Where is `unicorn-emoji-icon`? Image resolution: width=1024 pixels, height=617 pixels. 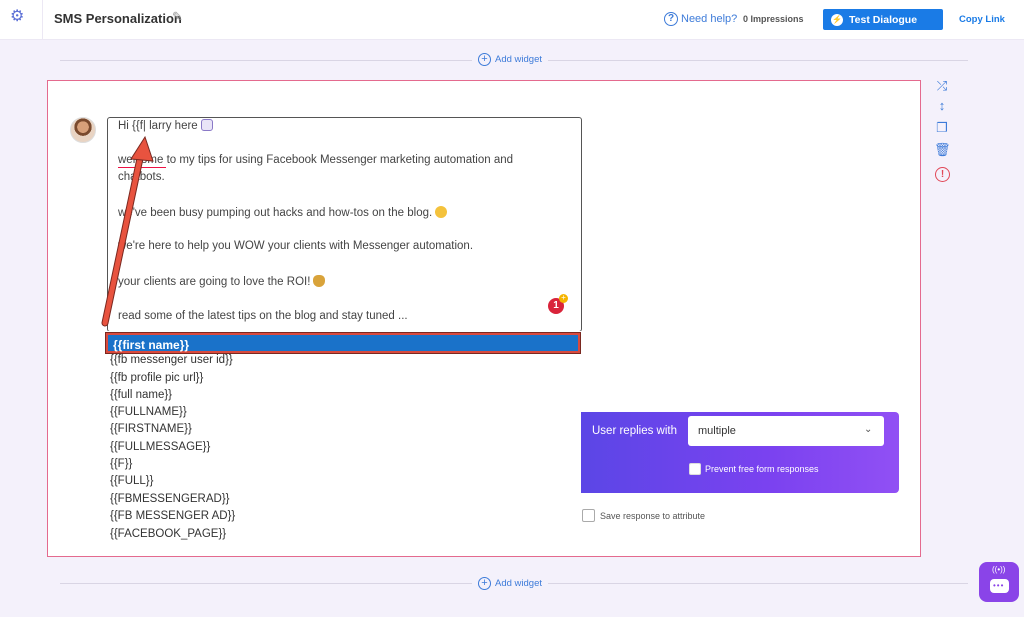 unicorn-emoji-icon is located at coordinates (206, 125).